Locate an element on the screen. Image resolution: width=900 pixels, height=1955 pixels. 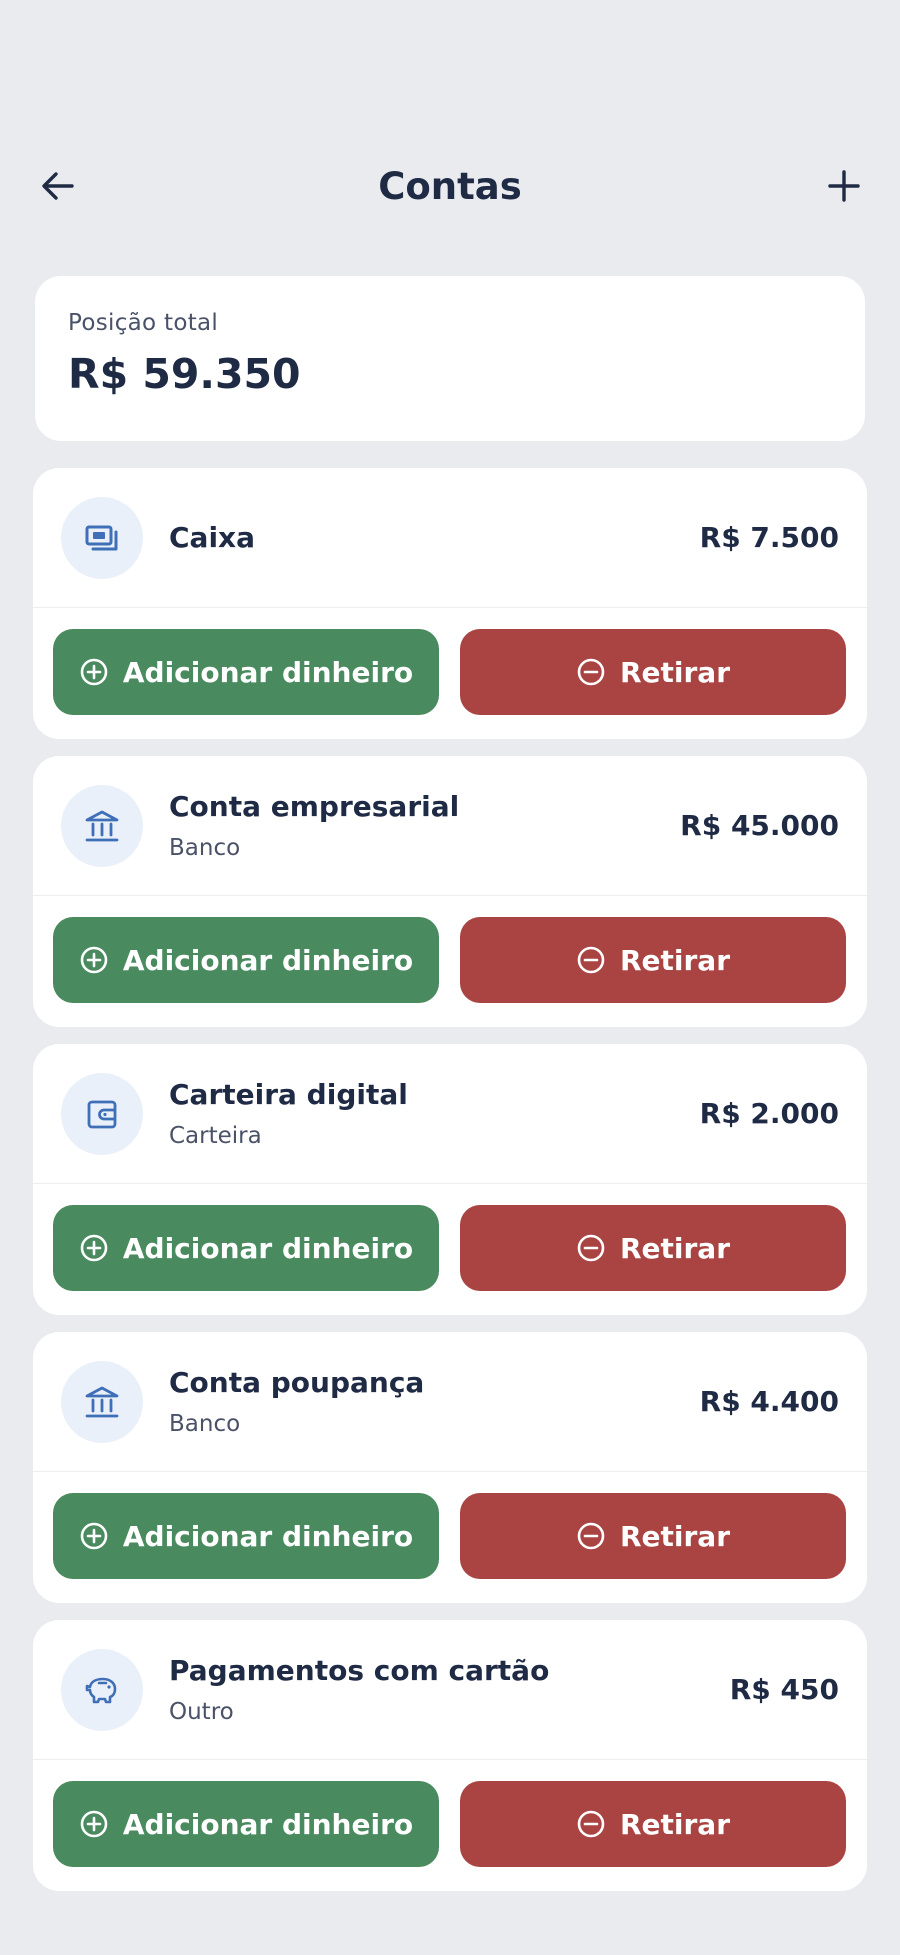
account-text: Pagamentos com cartão Outro is located at coordinates (449, 1689).